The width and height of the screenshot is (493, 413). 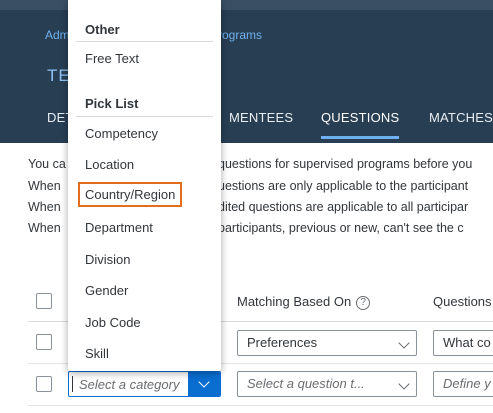 What do you see at coordinates (294, 301) in the screenshot?
I see `column-header-matching-label: Matching Based On` at bounding box center [294, 301].